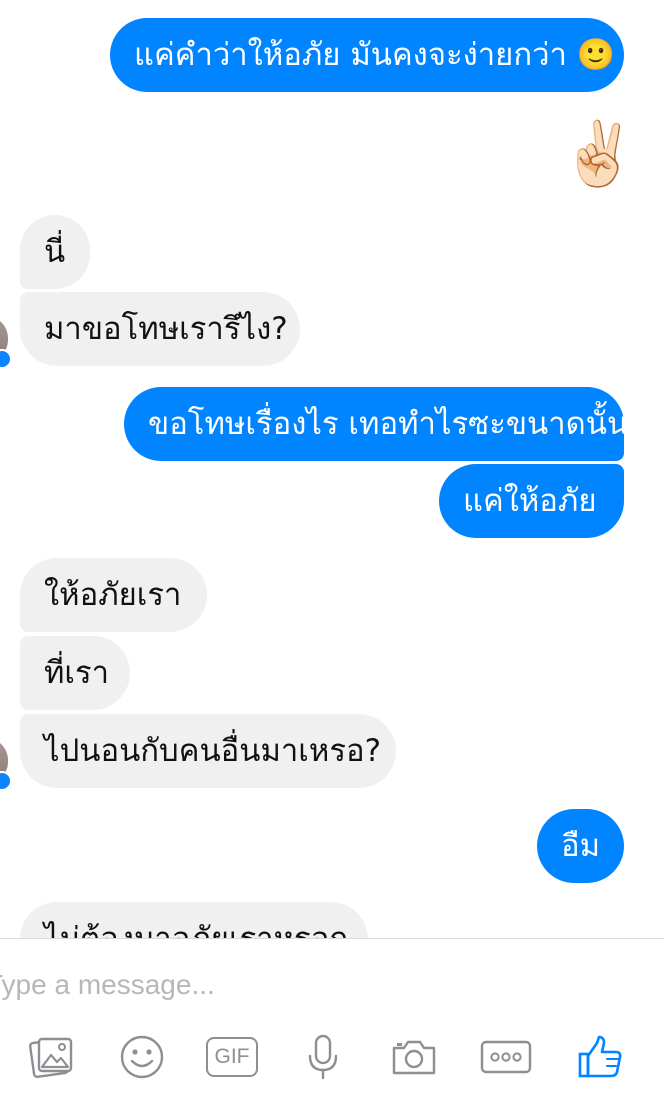  What do you see at coordinates (208, 751) in the screenshot?
I see `incoming-message: ไปนอนกับคนอื่นมาเหรอ?` at bounding box center [208, 751].